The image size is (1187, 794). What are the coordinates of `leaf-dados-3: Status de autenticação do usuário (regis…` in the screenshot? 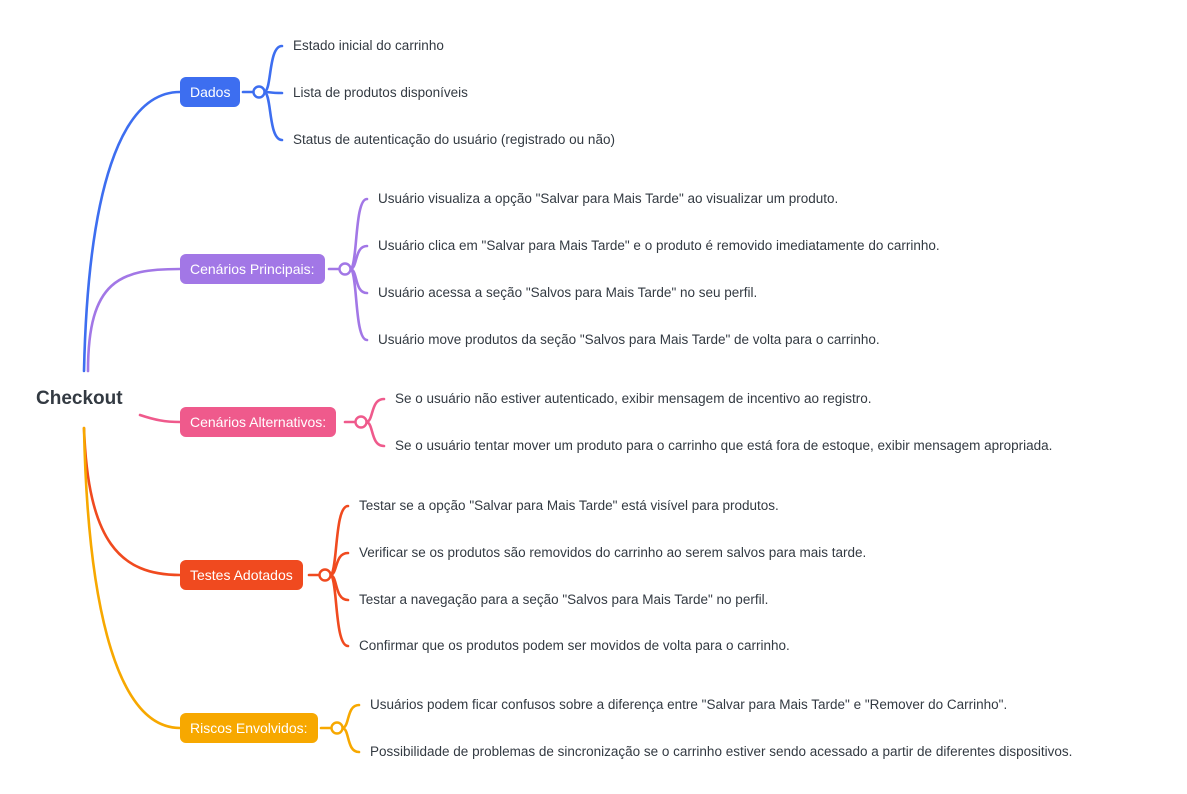 It's located at (454, 140).